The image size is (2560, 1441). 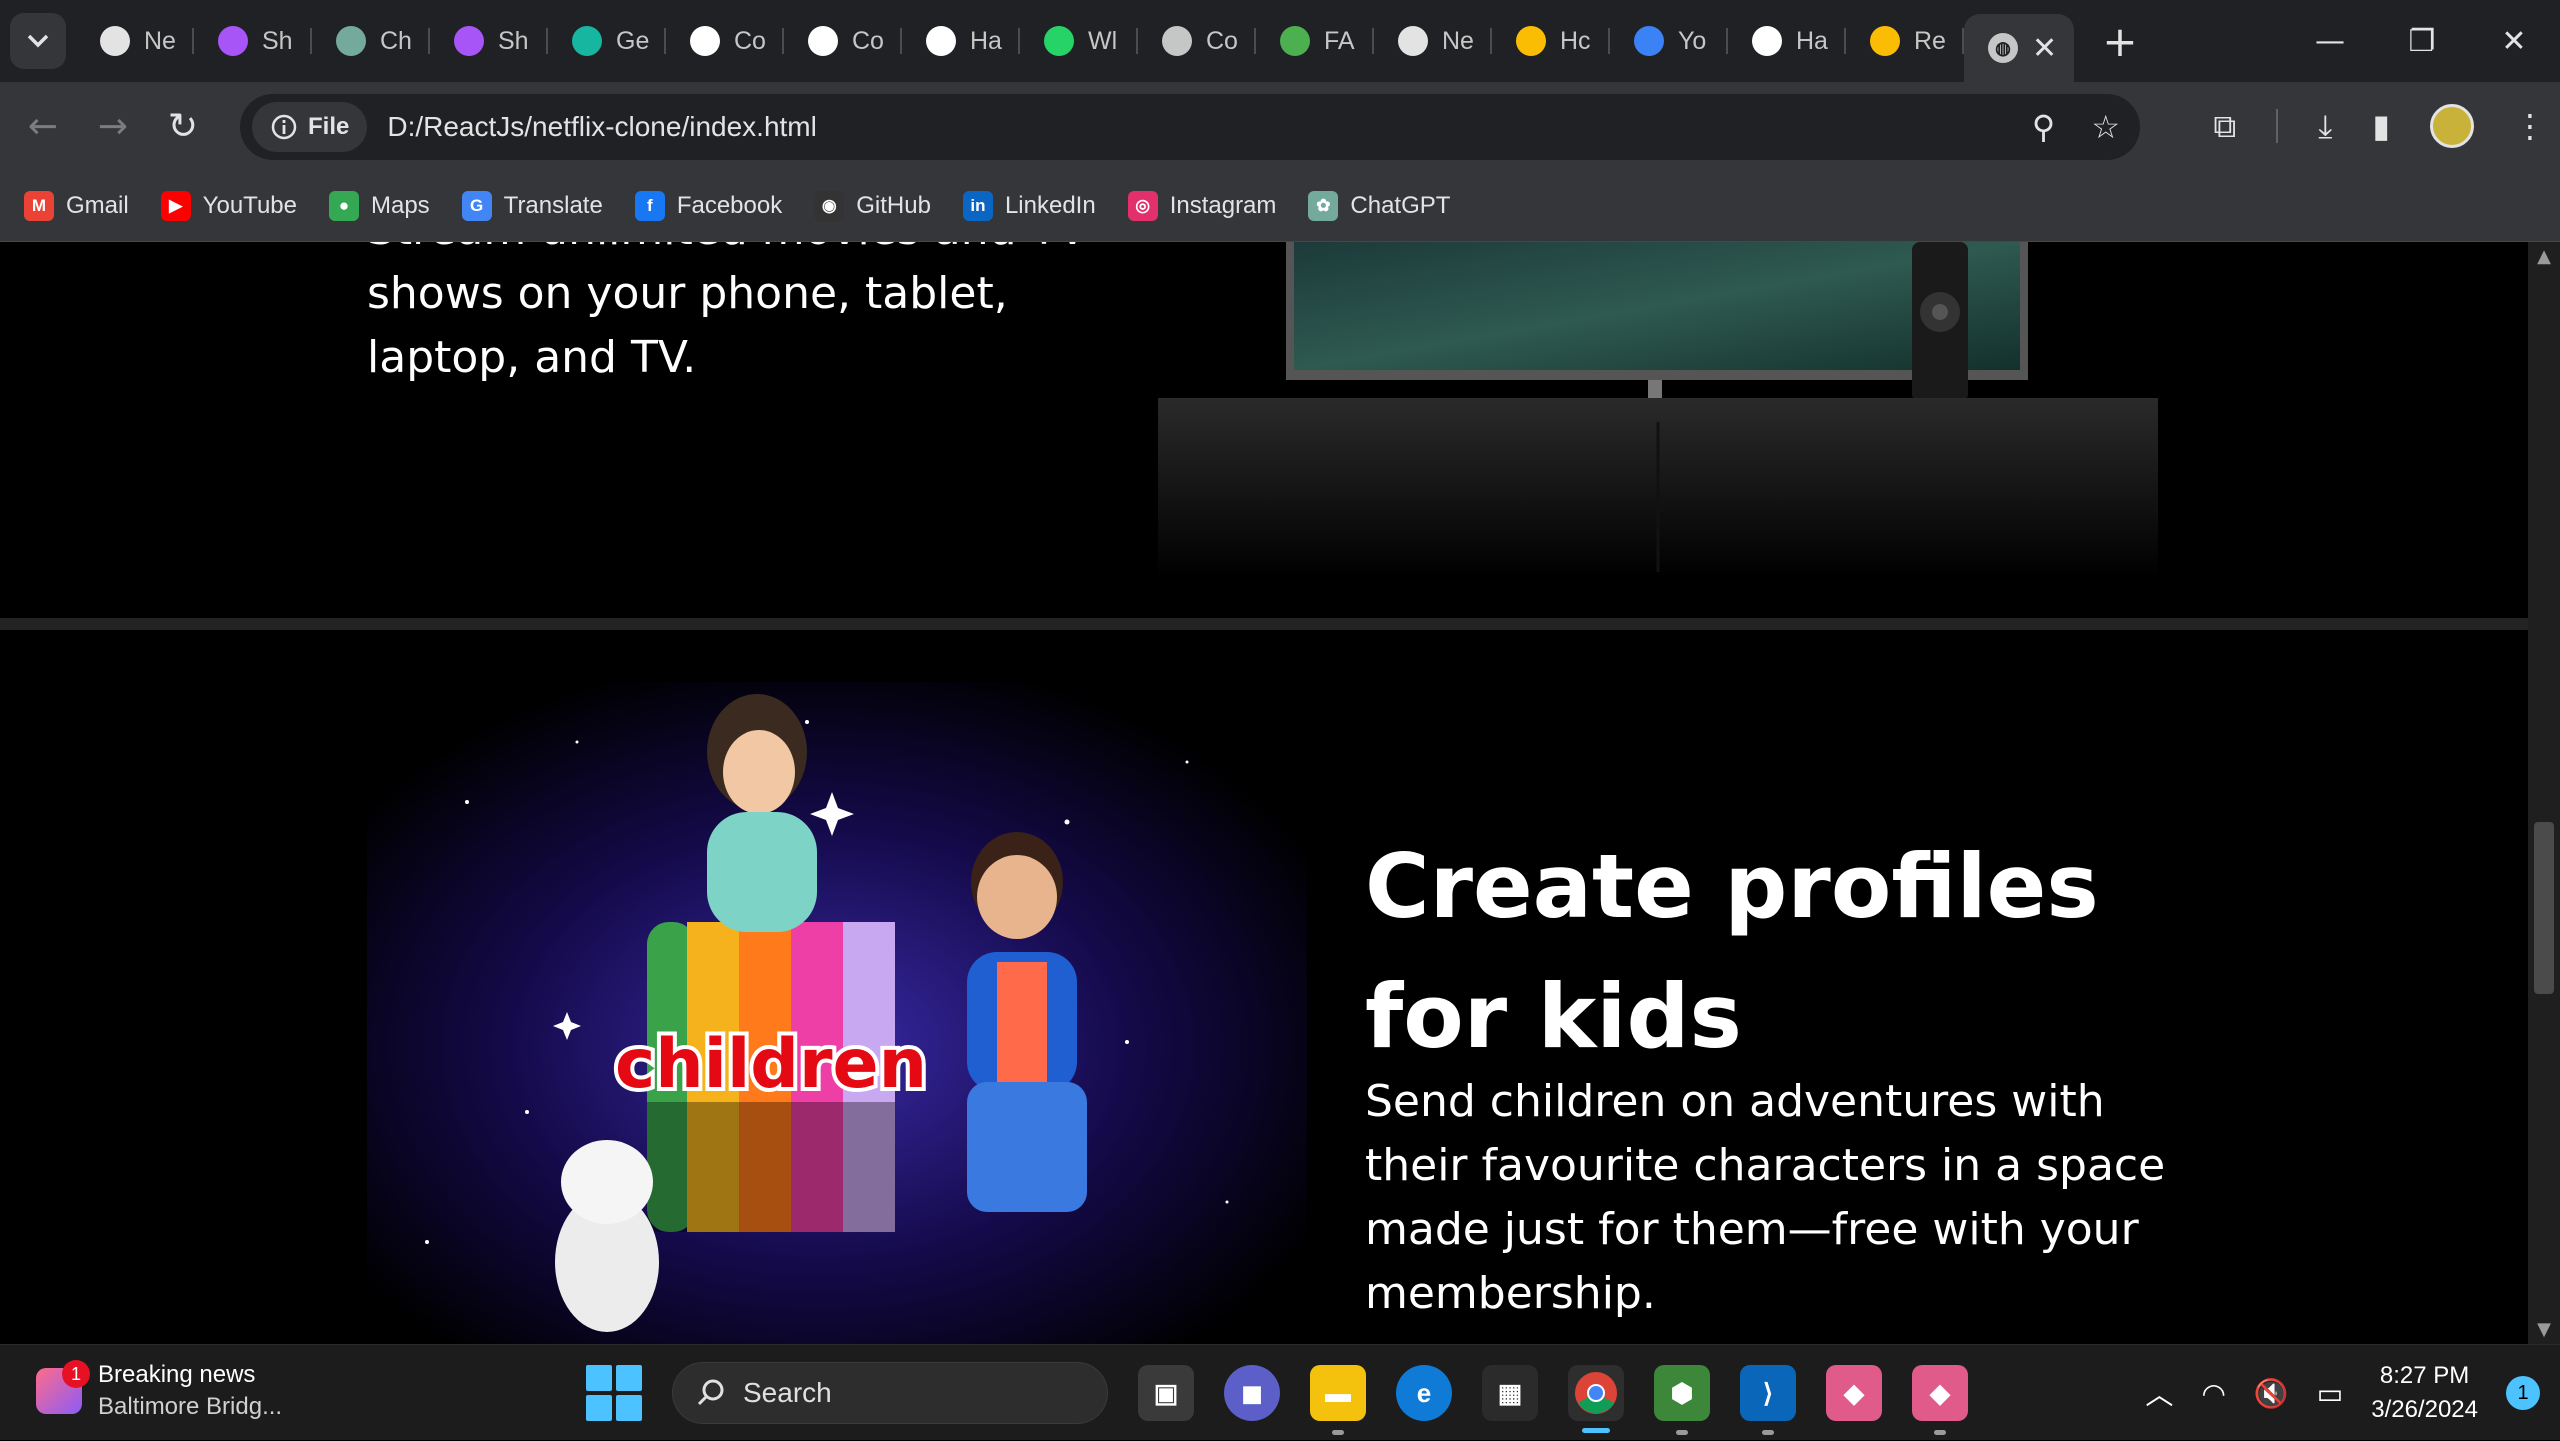 What do you see at coordinates (607, 41) in the screenshot?
I see `tab-4: Ge` at bounding box center [607, 41].